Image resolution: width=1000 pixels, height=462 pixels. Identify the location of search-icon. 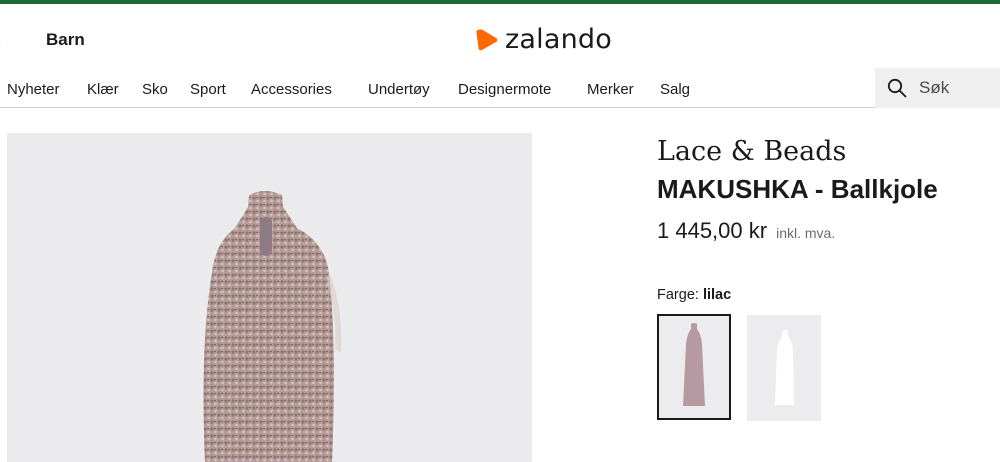
(897, 88).